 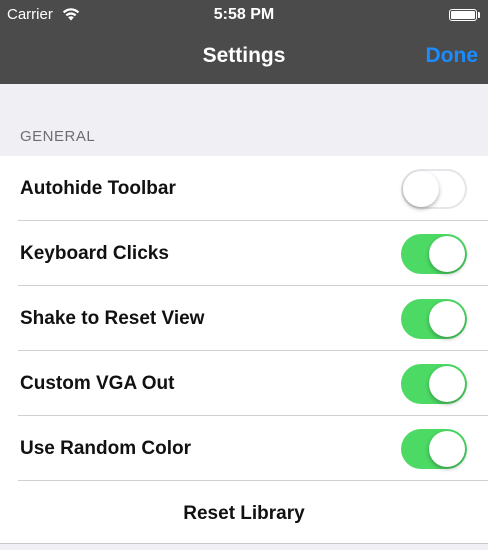 I want to click on status-bar: Carrier 5:58 PM, so click(x=244, y=15).